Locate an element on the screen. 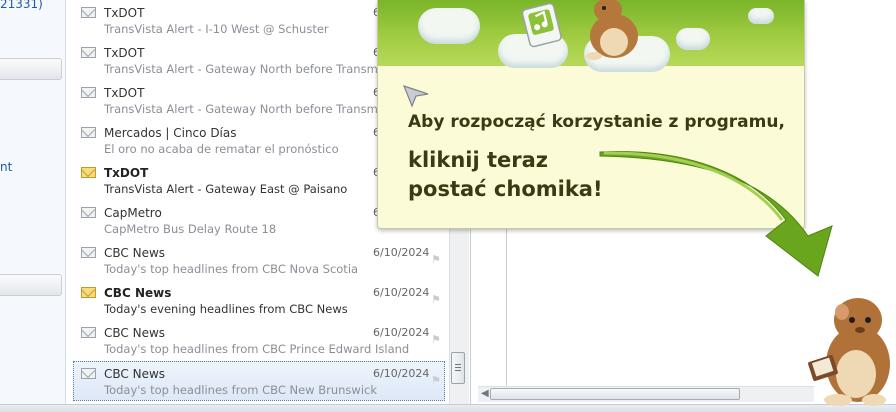 This screenshot has height=412, width=896. promo-cta-line-1: kliknij teraz is located at coordinates (478, 160).